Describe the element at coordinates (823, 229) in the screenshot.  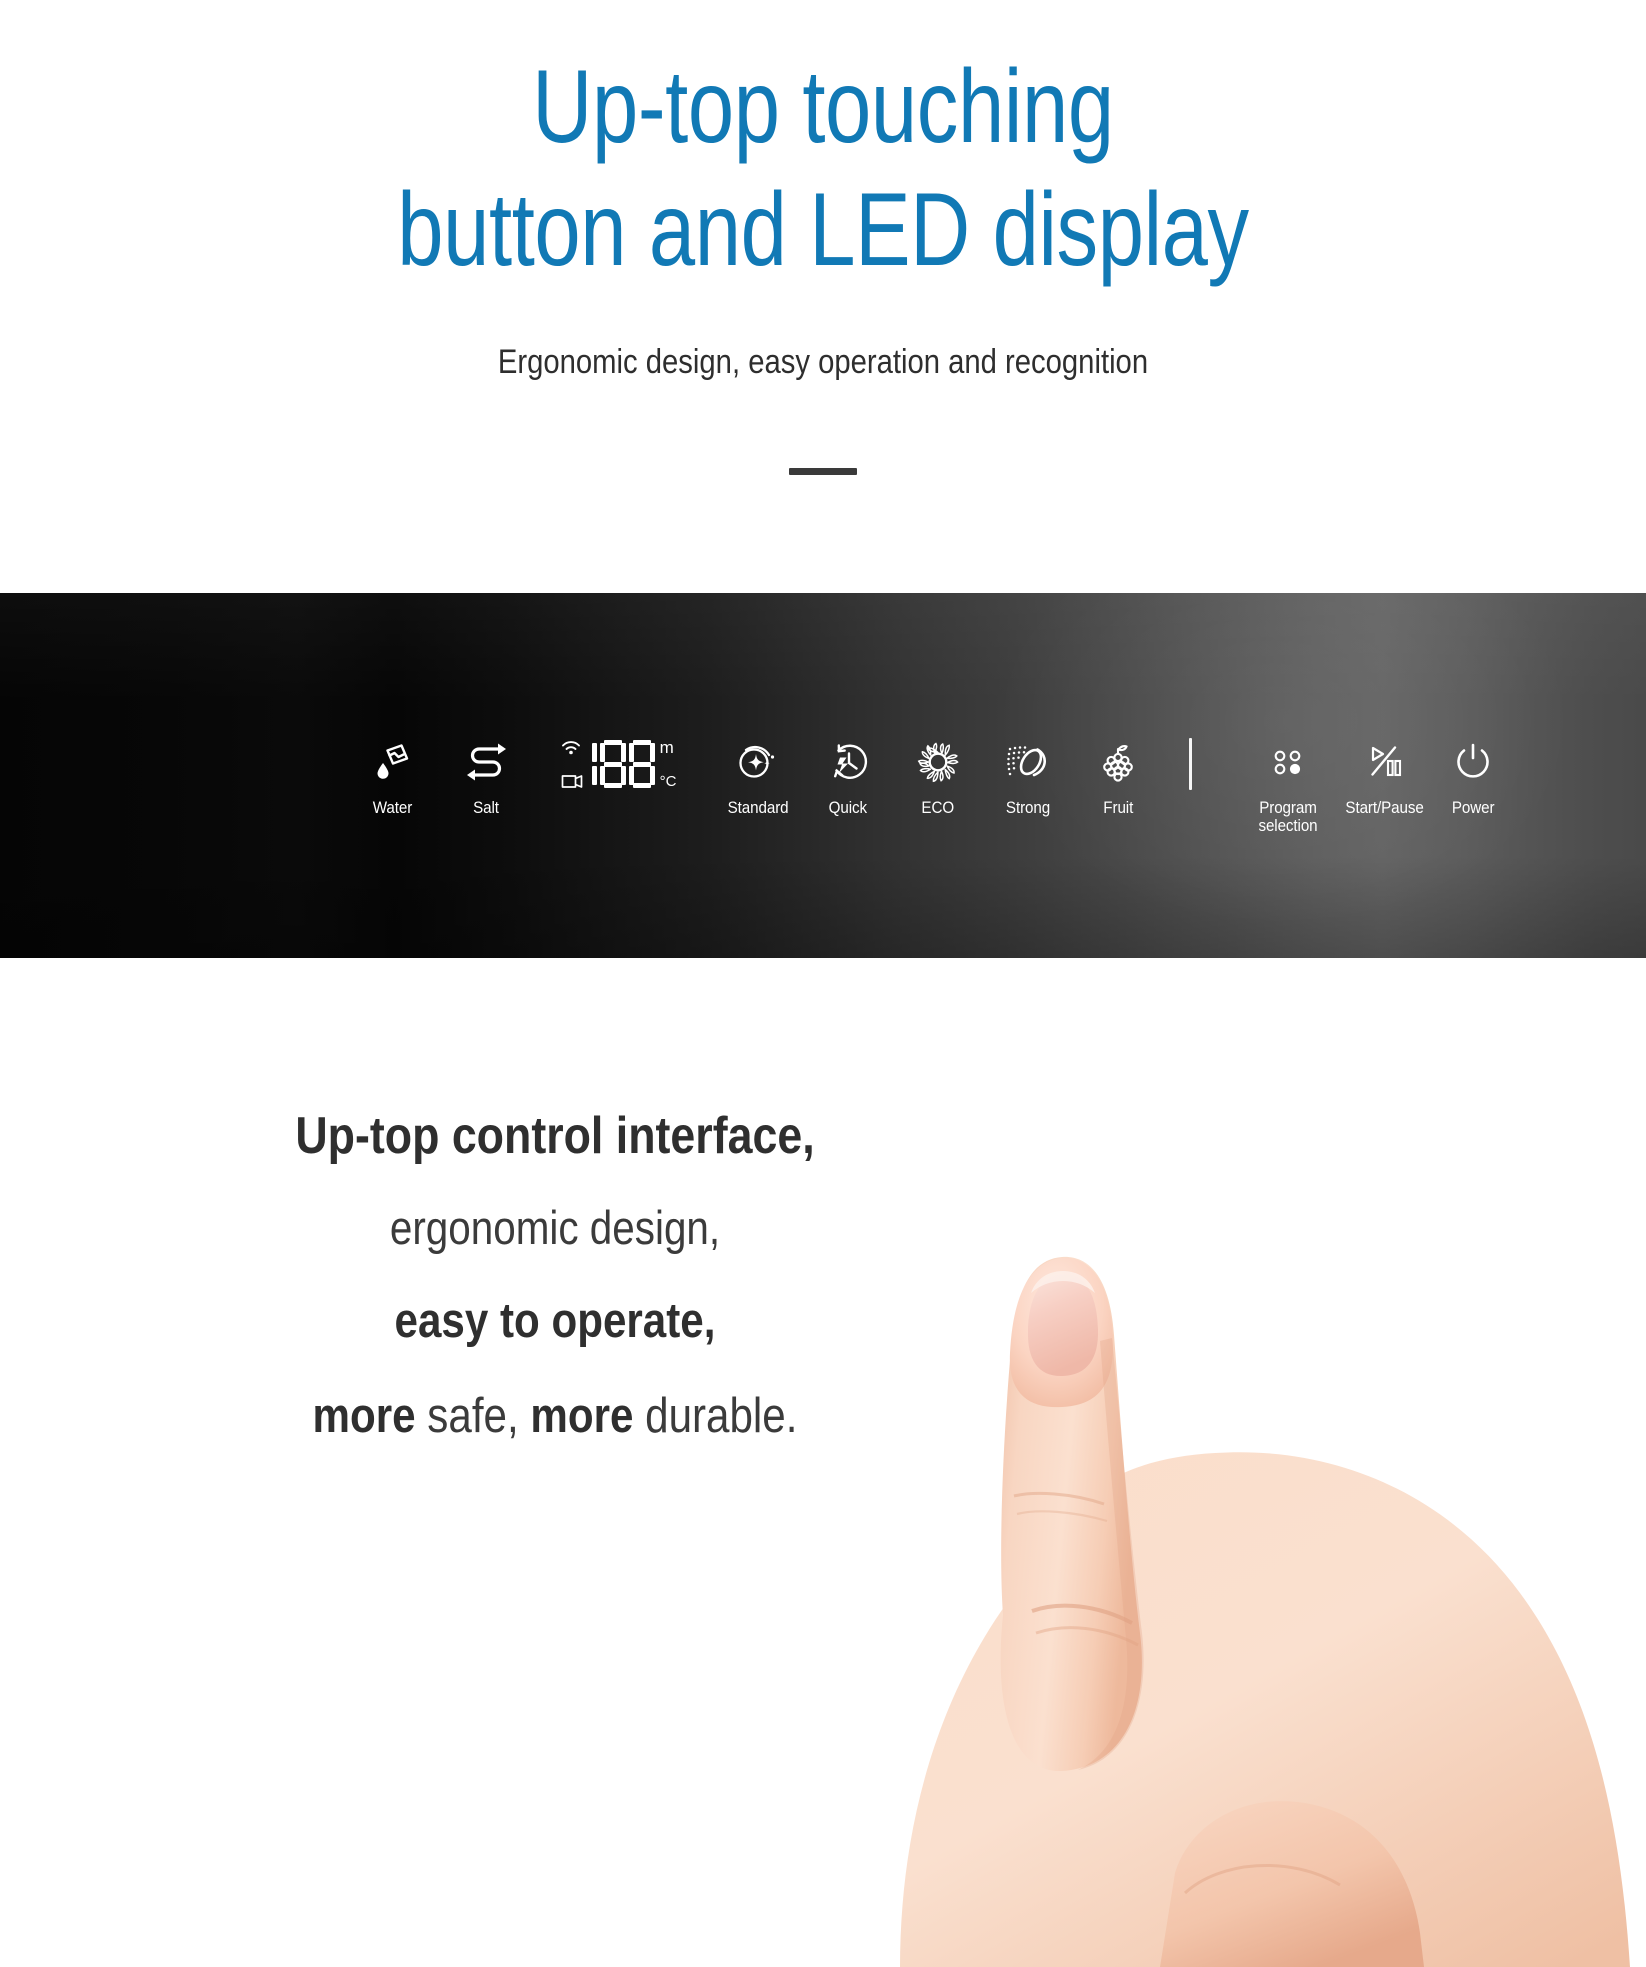
I see `headline-line-2: button and LED display` at that location.